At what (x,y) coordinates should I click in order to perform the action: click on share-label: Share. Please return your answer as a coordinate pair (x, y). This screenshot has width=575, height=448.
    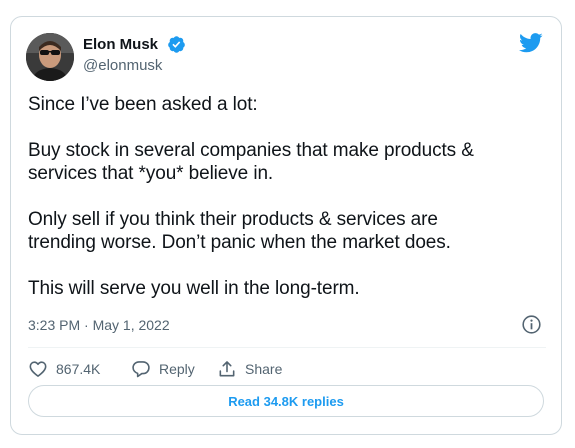
    Looking at the image, I should click on (264, 369).